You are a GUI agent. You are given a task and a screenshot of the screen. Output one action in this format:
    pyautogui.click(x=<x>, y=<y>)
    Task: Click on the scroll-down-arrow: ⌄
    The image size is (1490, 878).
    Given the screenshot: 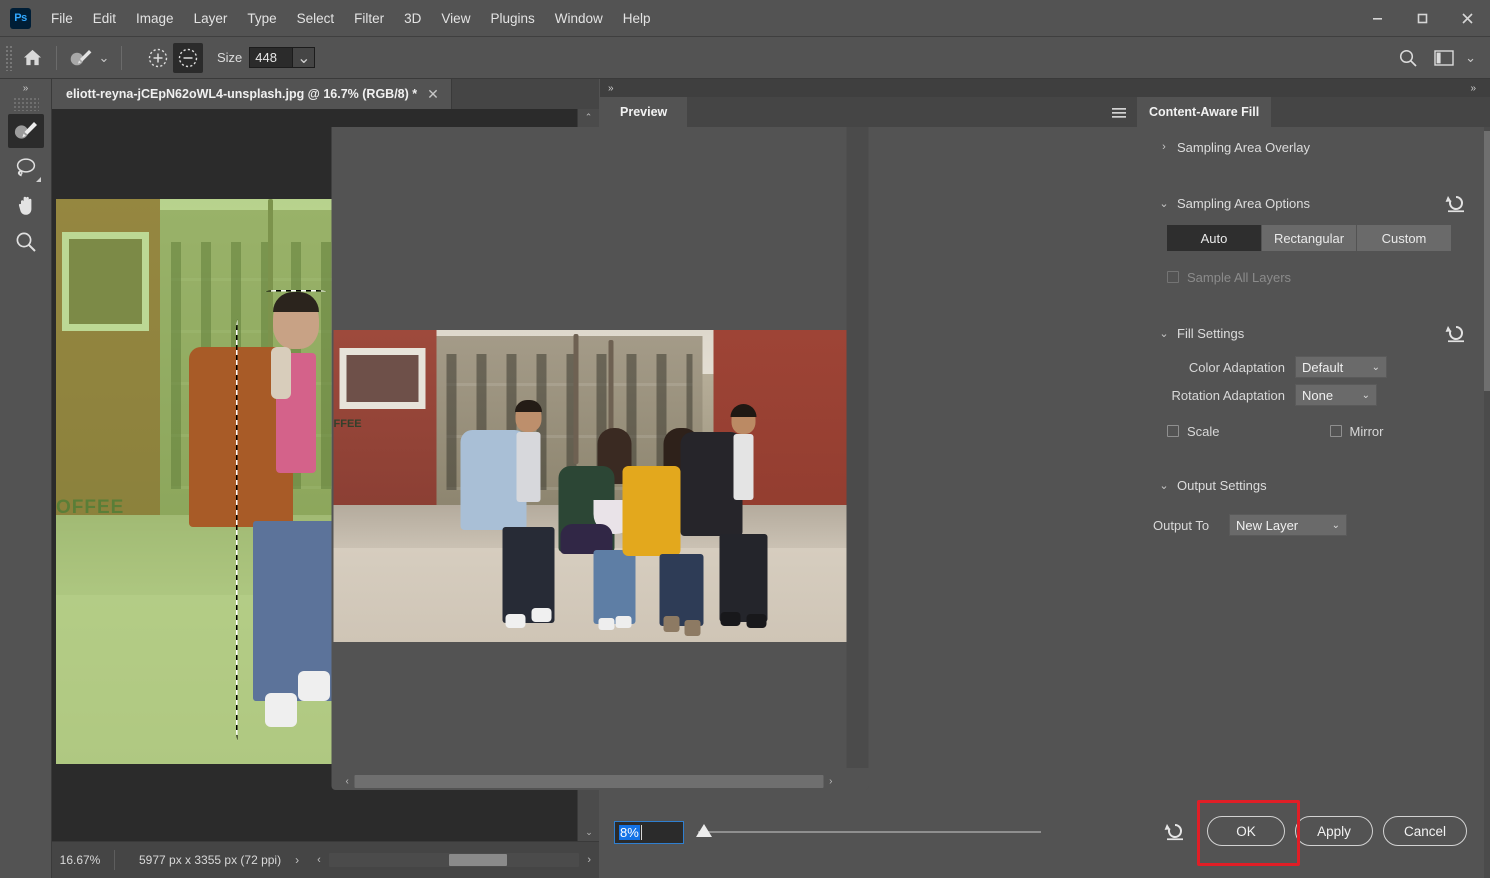 What is the action you would take?
    pyautogui.click(x=589, y=832)
    